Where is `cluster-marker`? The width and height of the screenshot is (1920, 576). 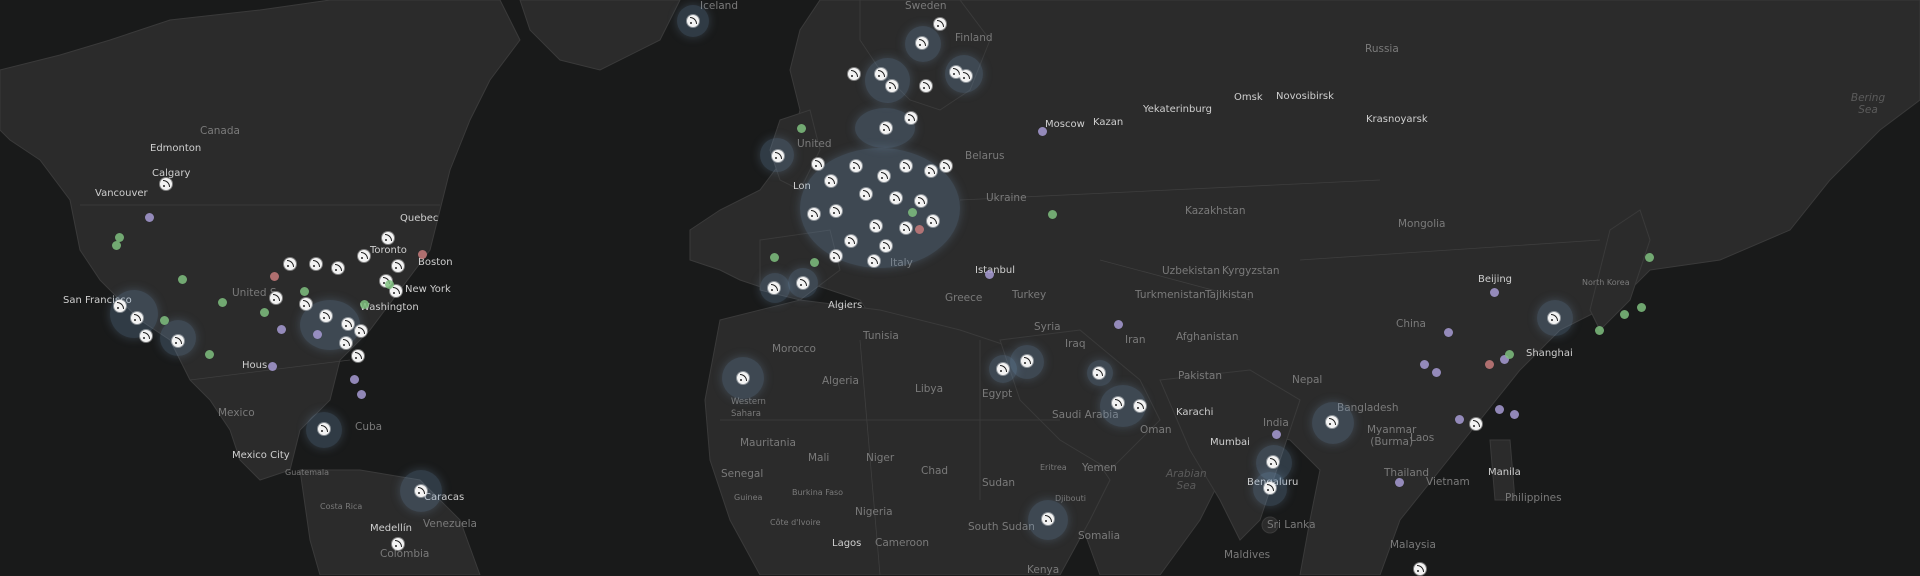
cluster-marker is located at coordinates (880, 208).